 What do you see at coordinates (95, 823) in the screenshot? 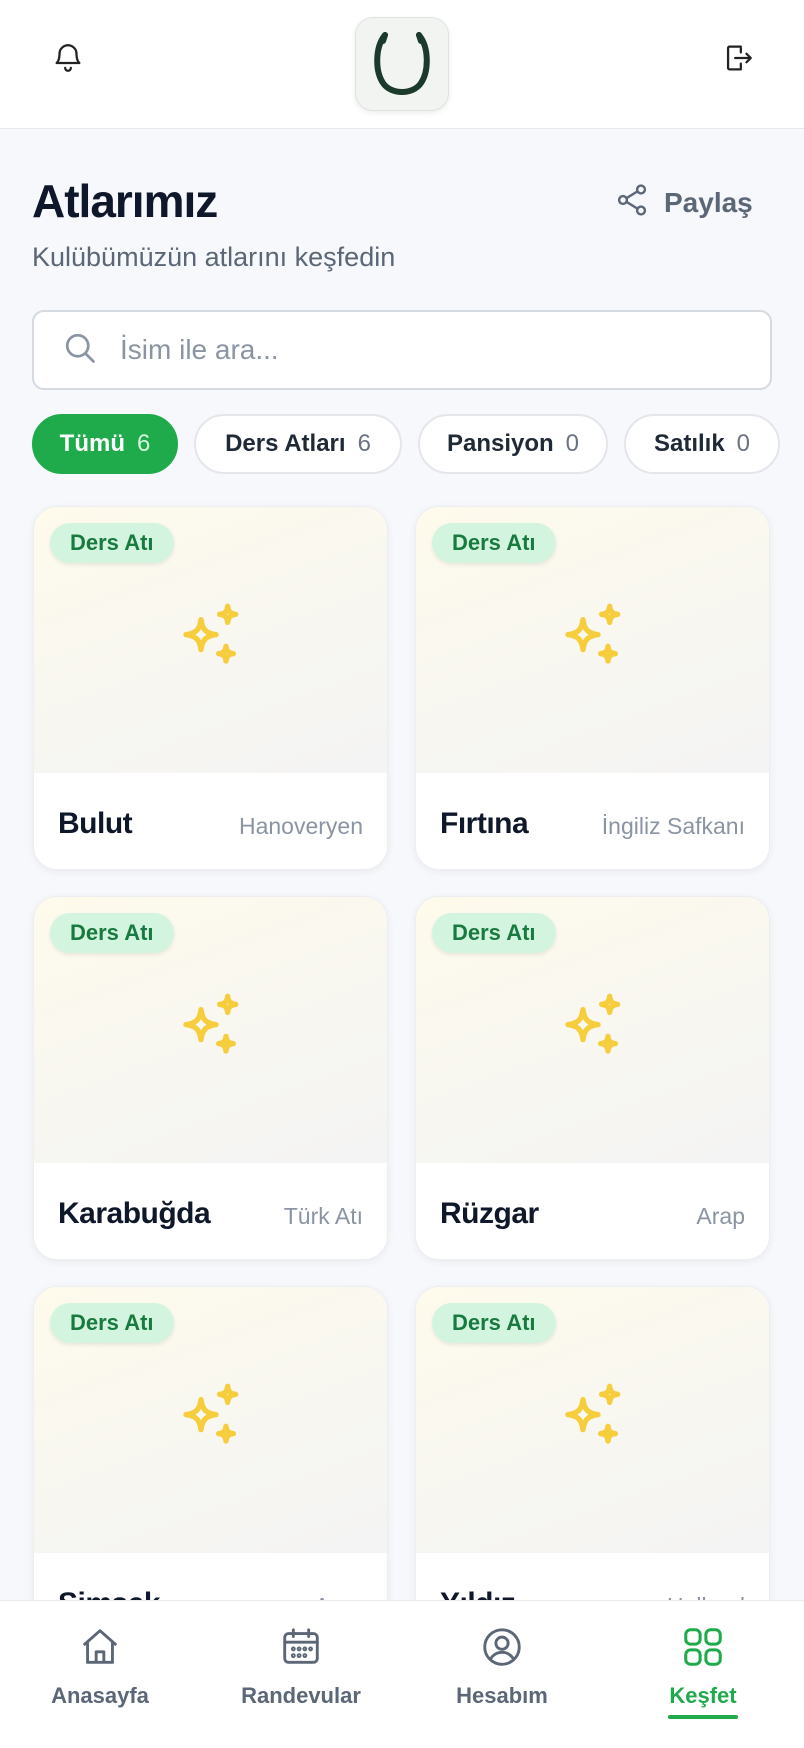
I see `horse-name: Bulut` at bounding box center [95, 823].